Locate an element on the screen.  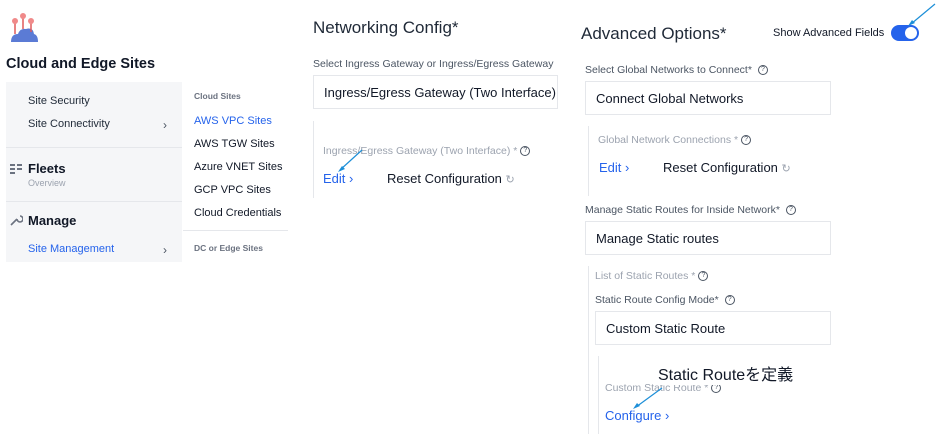
submenu-item-cloud-credentials: Cloud Credentials is located at coordinates (237, 213).